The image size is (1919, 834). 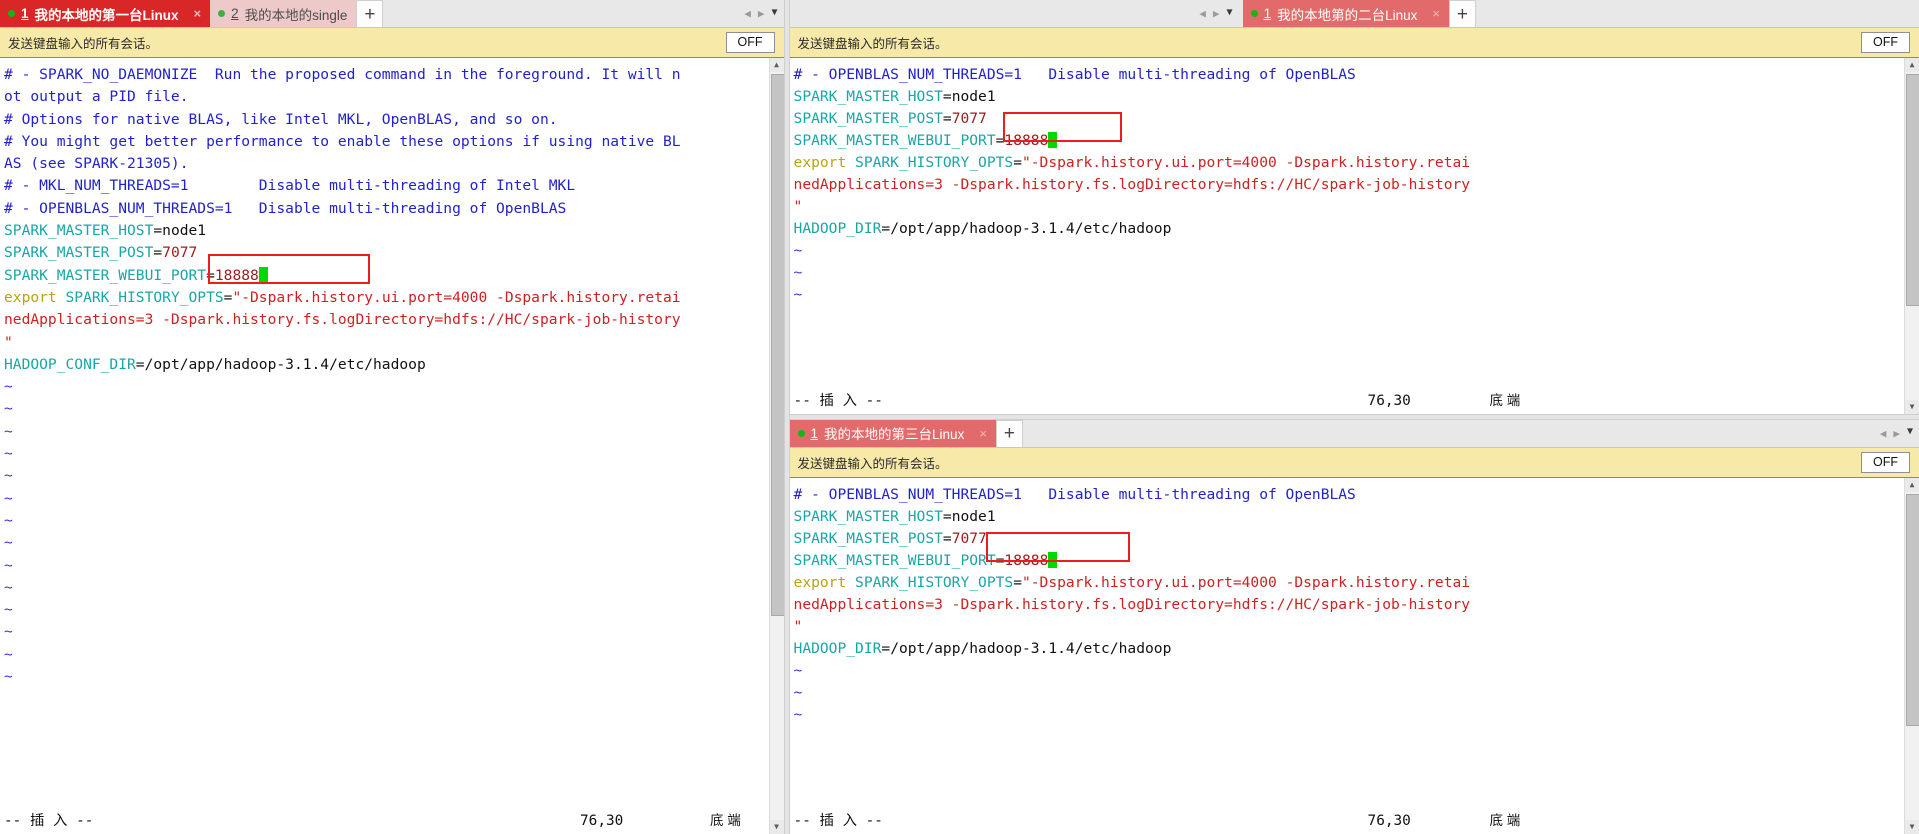 What do you see at coordinates (777, 345) in the screenshot?
I see `scrollbar-thumb-left` at bounding box center [777, 345].